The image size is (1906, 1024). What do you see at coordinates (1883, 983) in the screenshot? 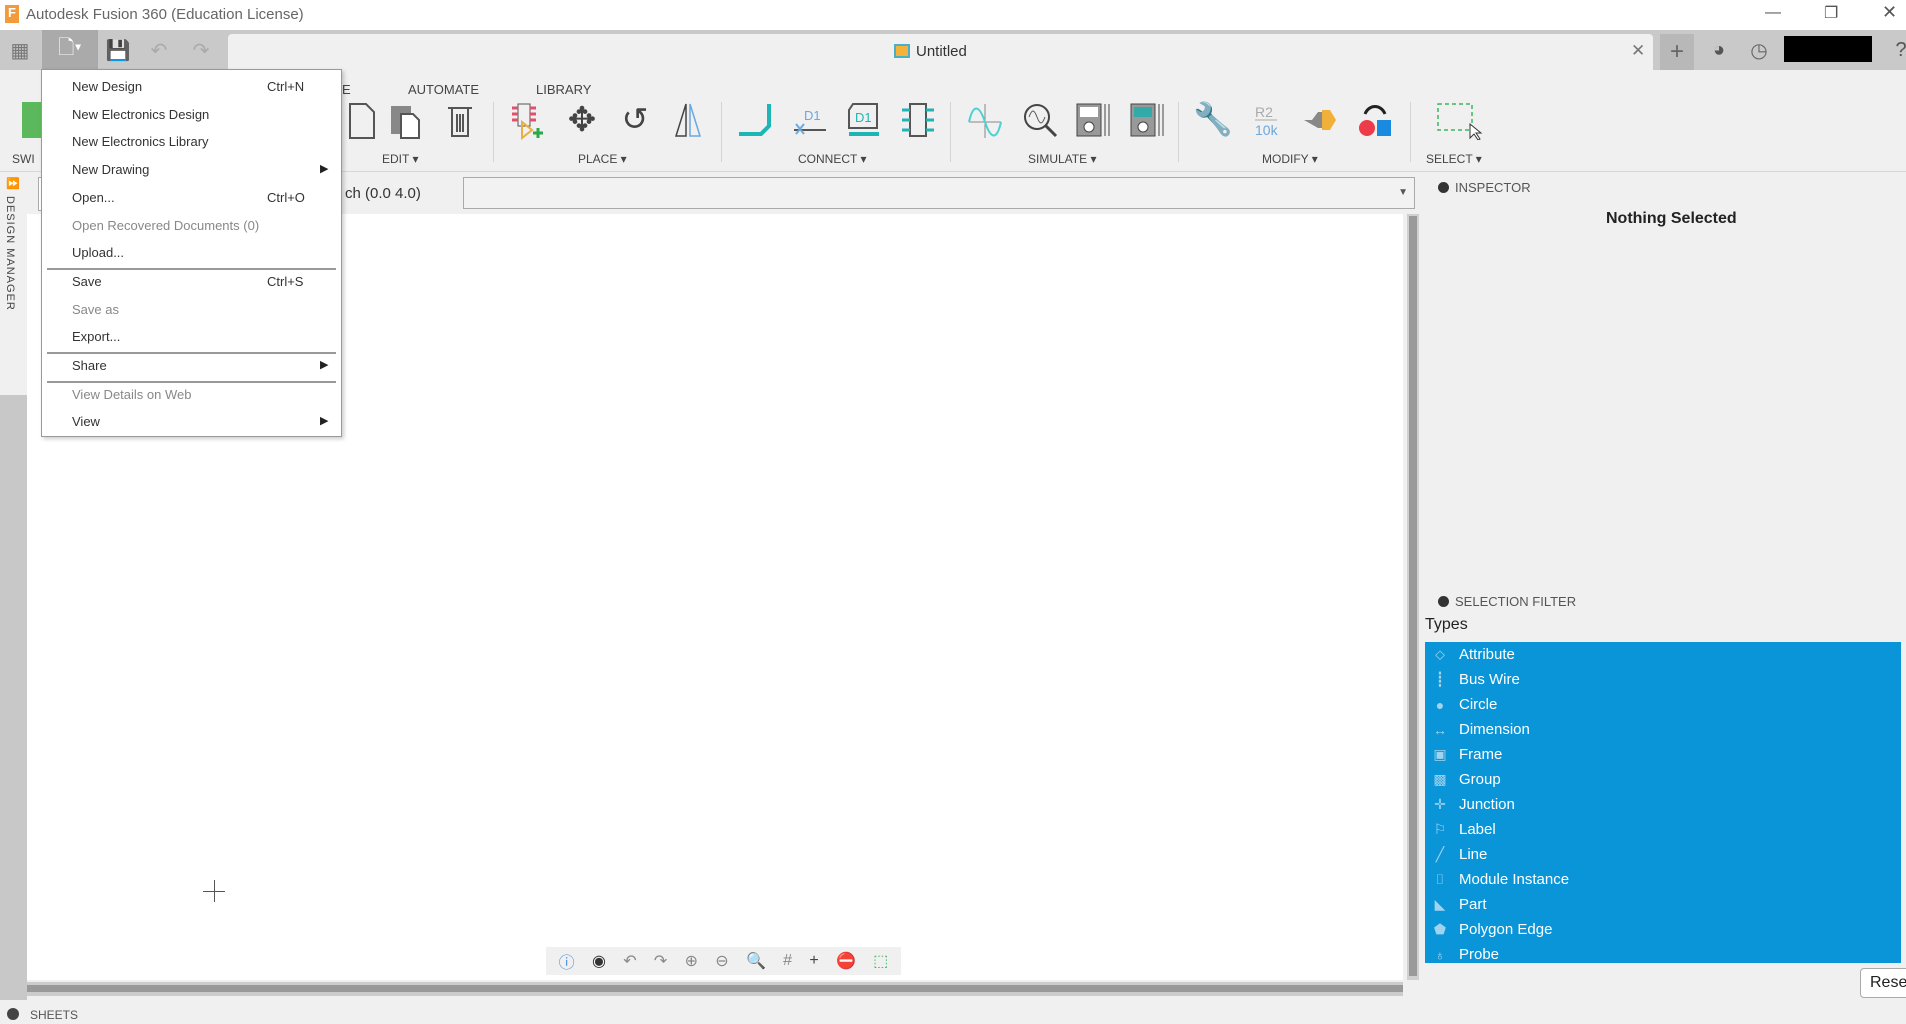
I see `reset-button: Rese` at bounding box center [1883, 983].